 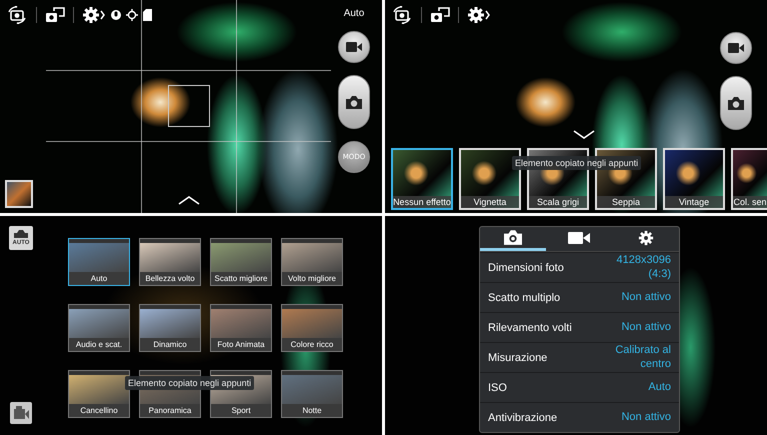 I want to click on gallery-thumbnail, so click(x=19, y=194).